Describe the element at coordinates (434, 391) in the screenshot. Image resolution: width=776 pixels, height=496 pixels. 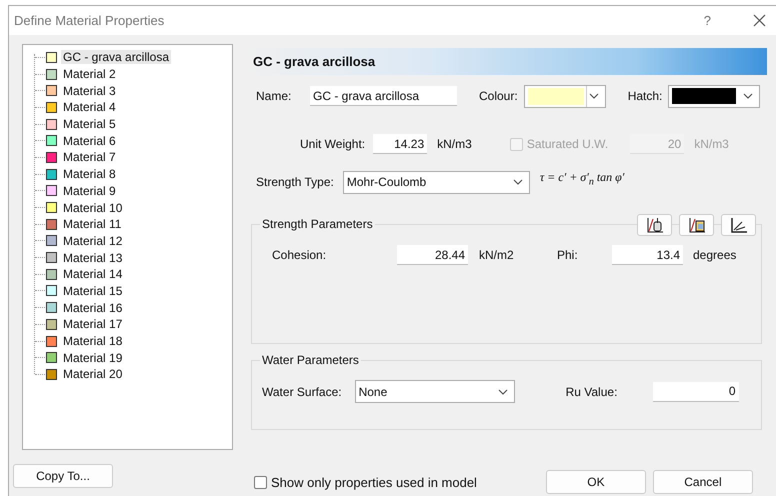
I see `water-surface-dropdown: None` at that location.